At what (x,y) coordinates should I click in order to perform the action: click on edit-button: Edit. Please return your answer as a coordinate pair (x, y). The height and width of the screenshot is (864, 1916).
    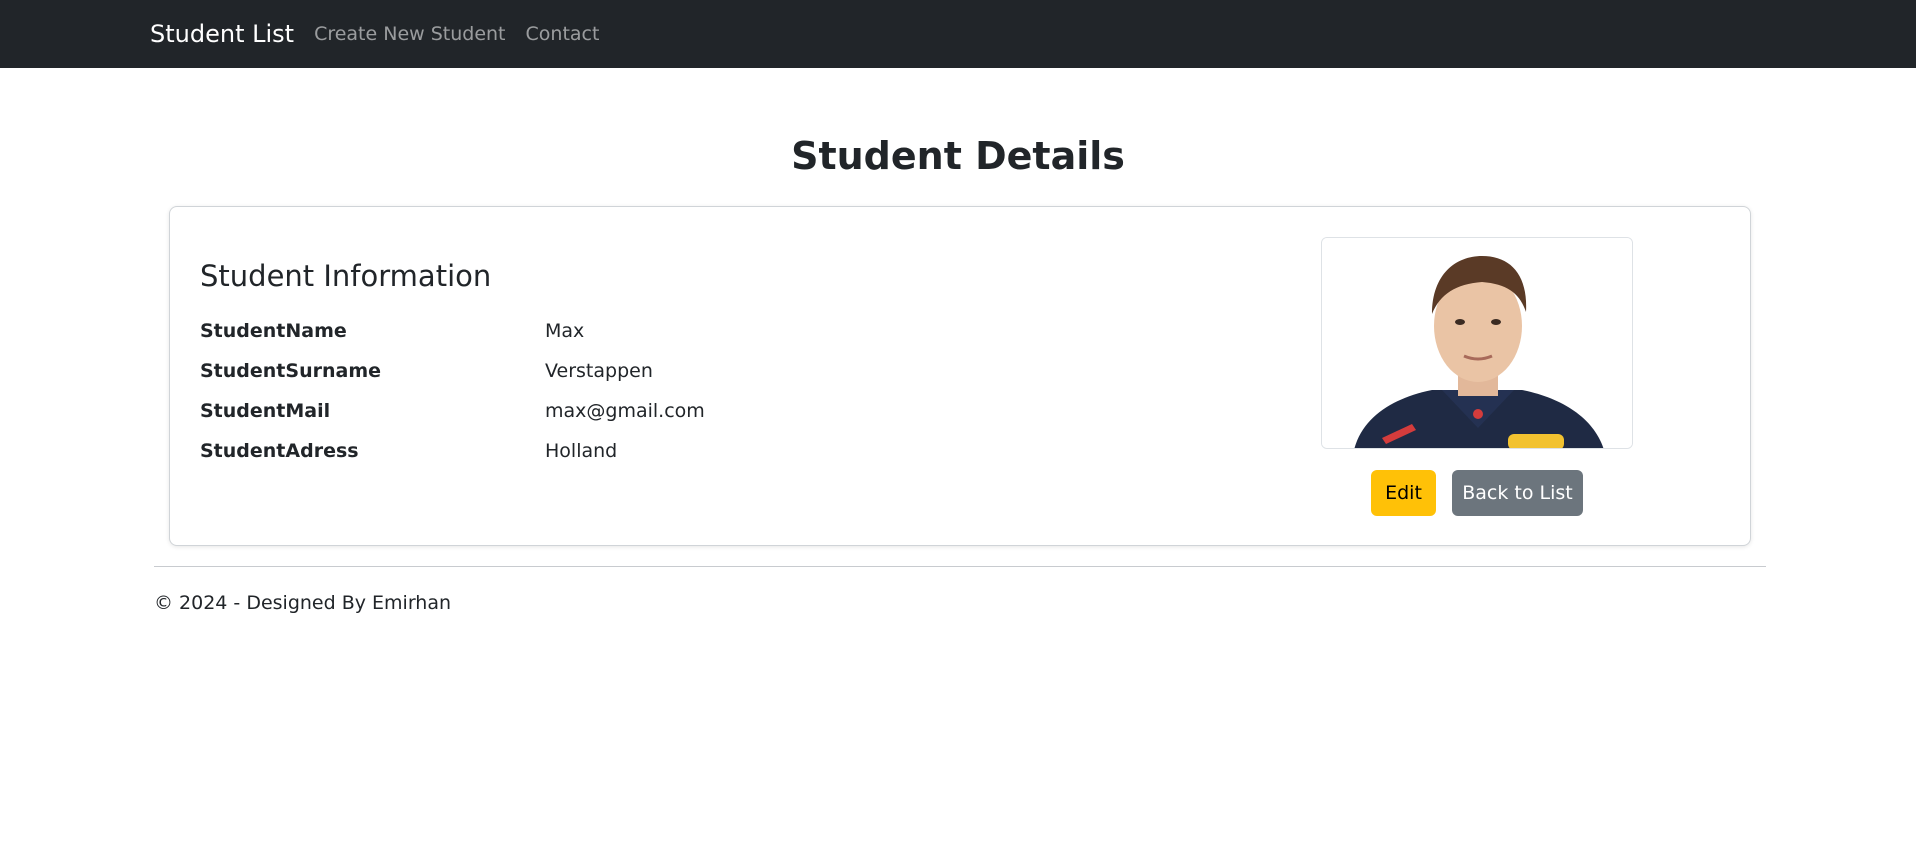
    Looking at the image, I should click on (1403, 493).